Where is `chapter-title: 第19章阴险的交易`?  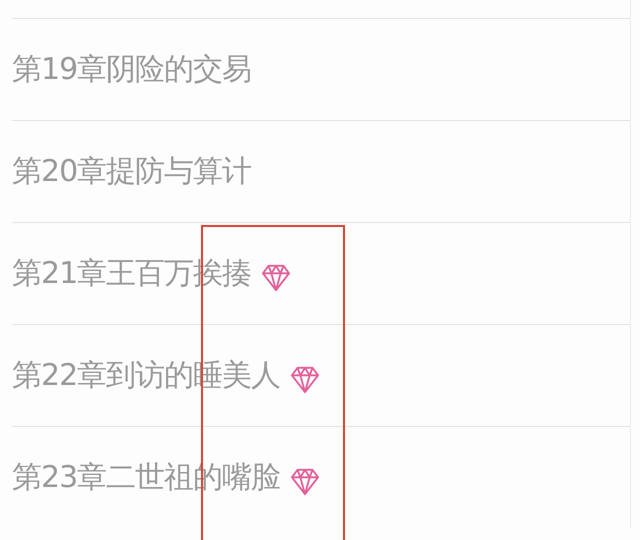 chapter-title: 第19章阴险的交易 is located at coordinates (132, 70).